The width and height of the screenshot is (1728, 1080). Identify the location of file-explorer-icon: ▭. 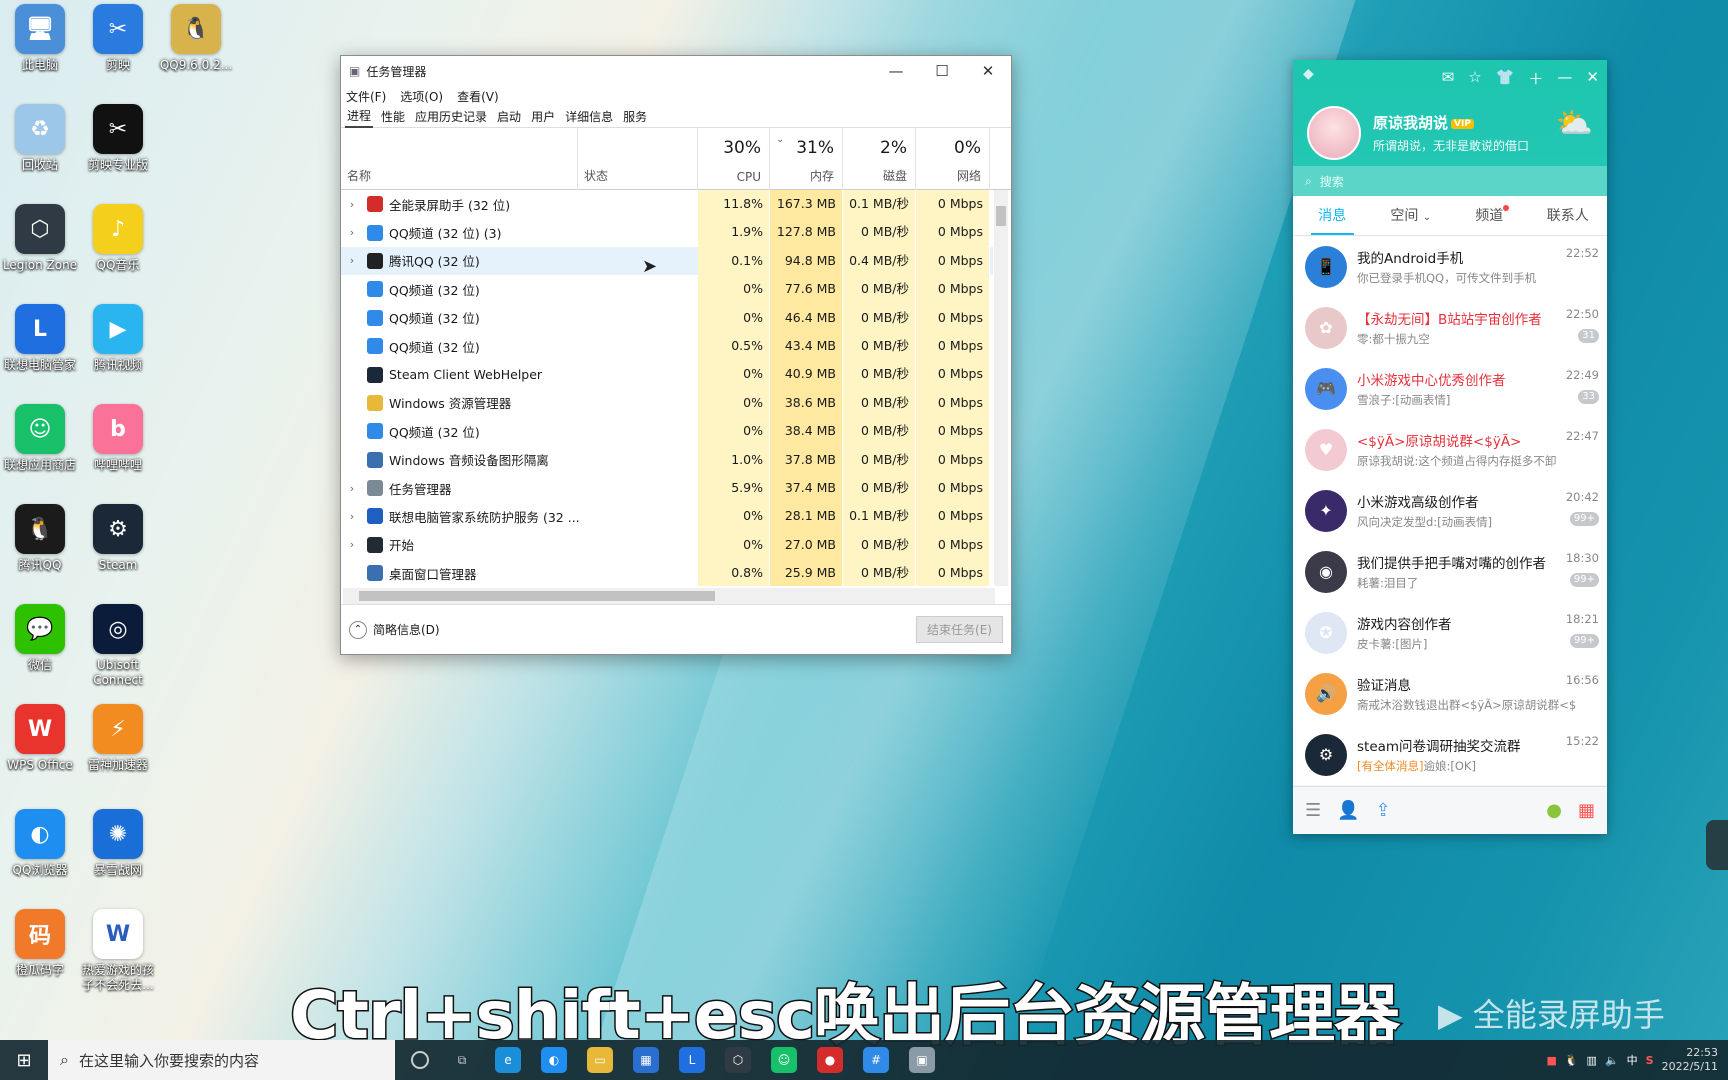
(600, 1060).